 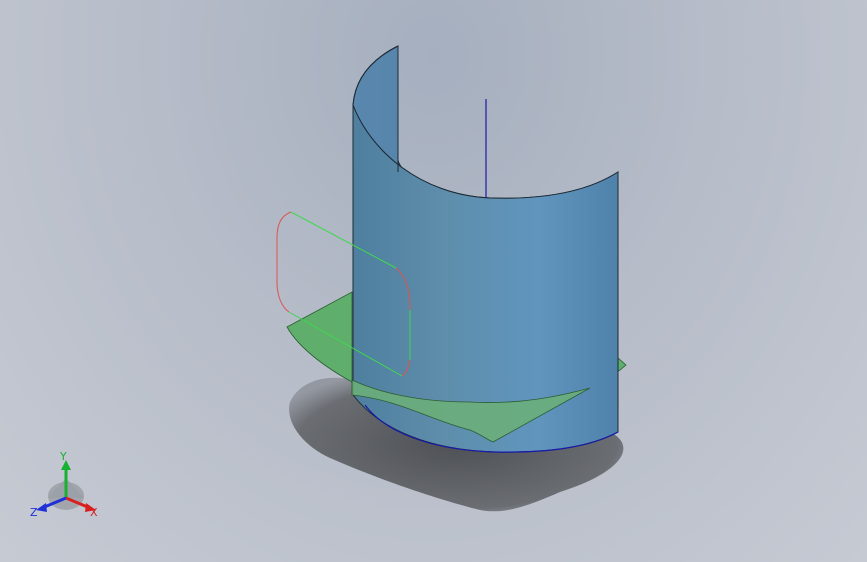 I want to click on sketch-arc-left, so click(x=284, y=262).